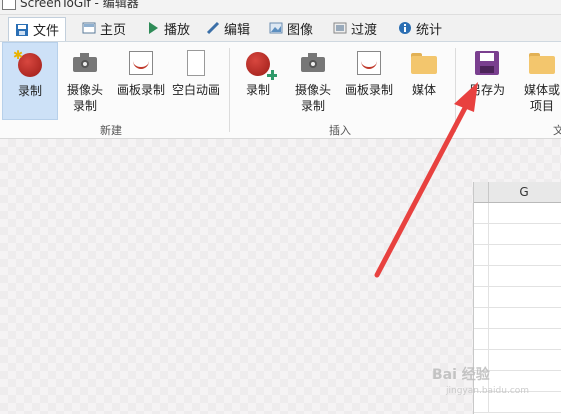 The height and width of the screenshot is (414, 561). I want to click on tab-edit: 编辑, so click(228, 28).